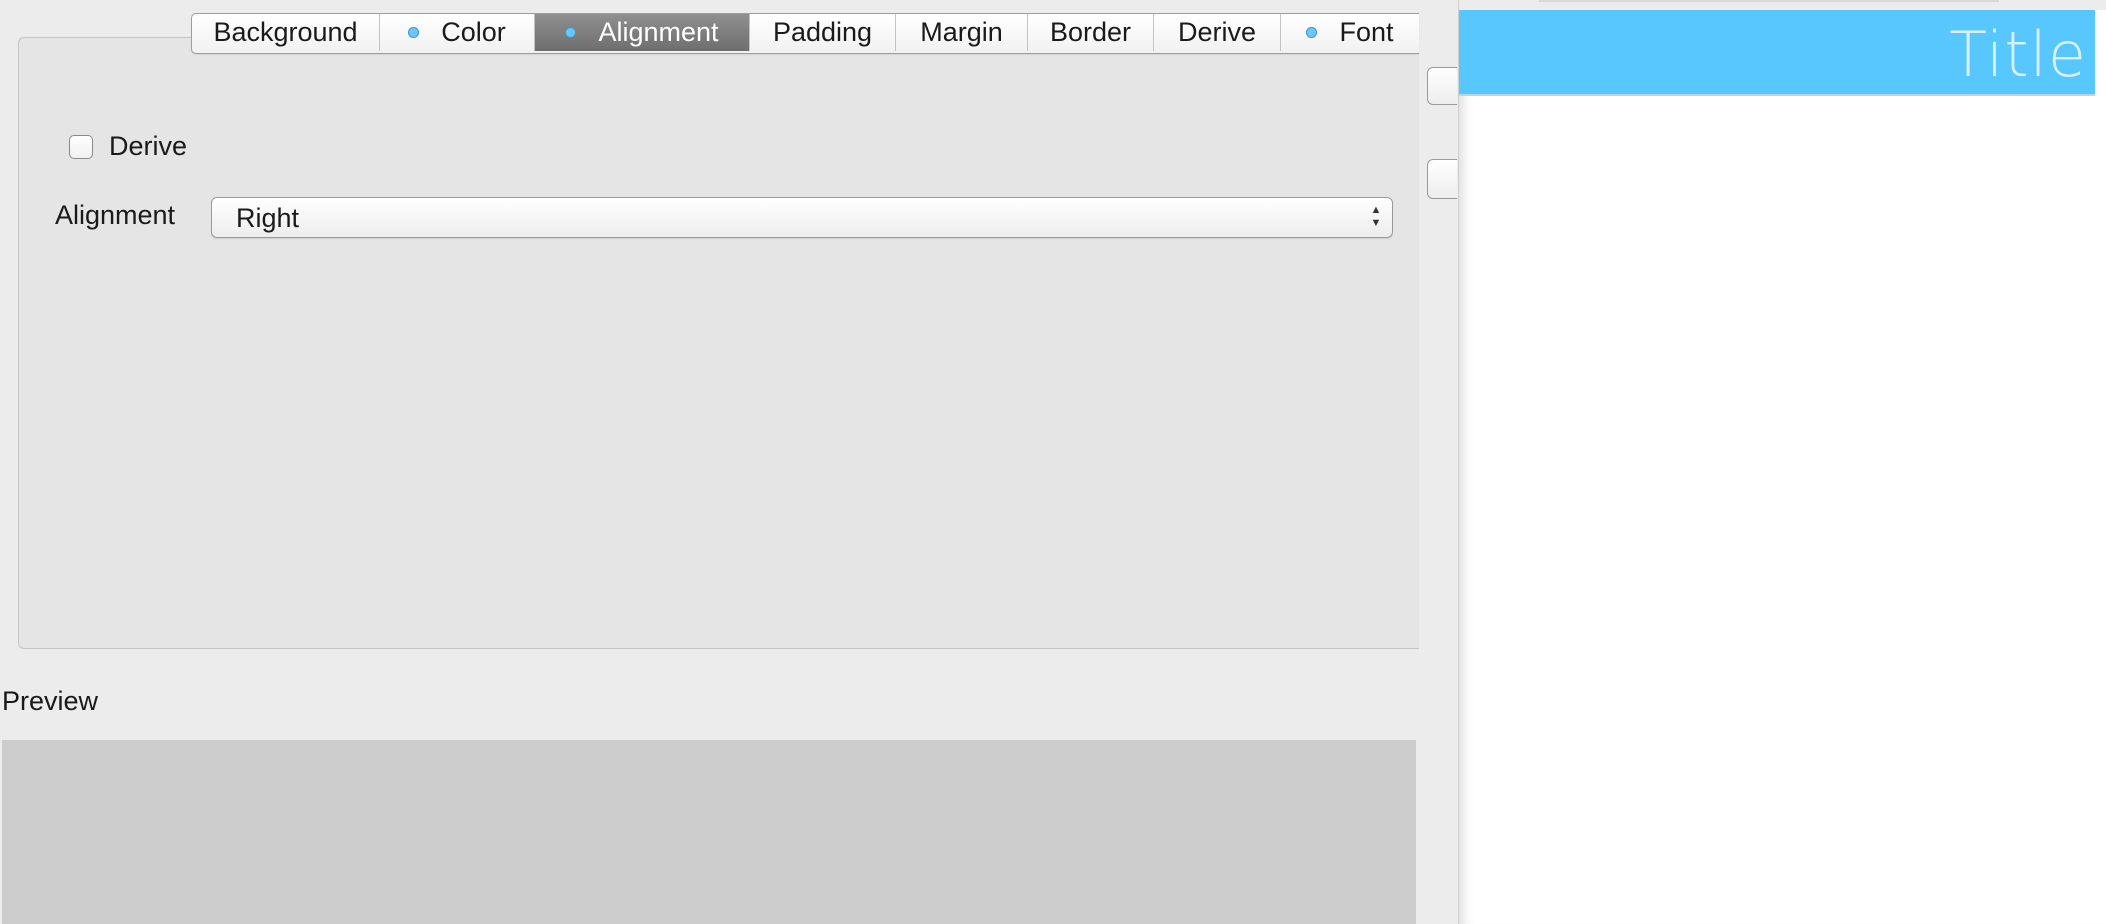 The height and width of the screenshot is (924, 2106). I want to click on preview-label: Preview, so click(50, 701).